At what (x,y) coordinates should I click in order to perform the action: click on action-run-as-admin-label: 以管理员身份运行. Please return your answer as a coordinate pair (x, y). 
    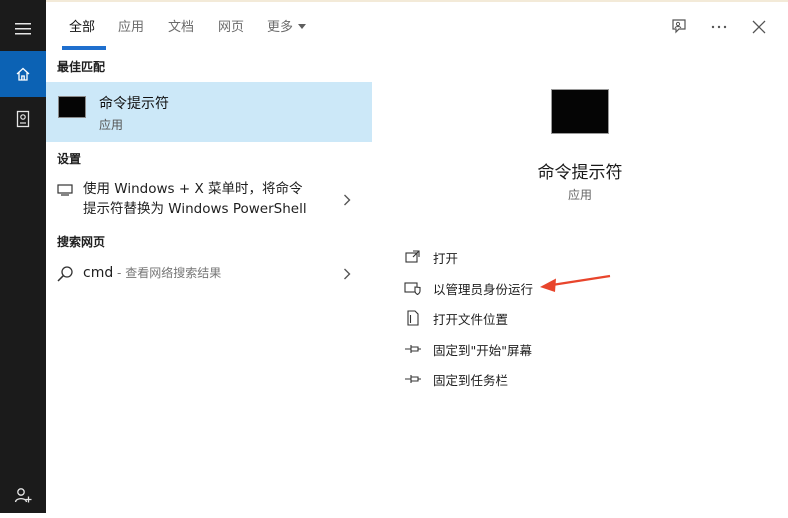
    Looking at the image, I should click on (483, 289).